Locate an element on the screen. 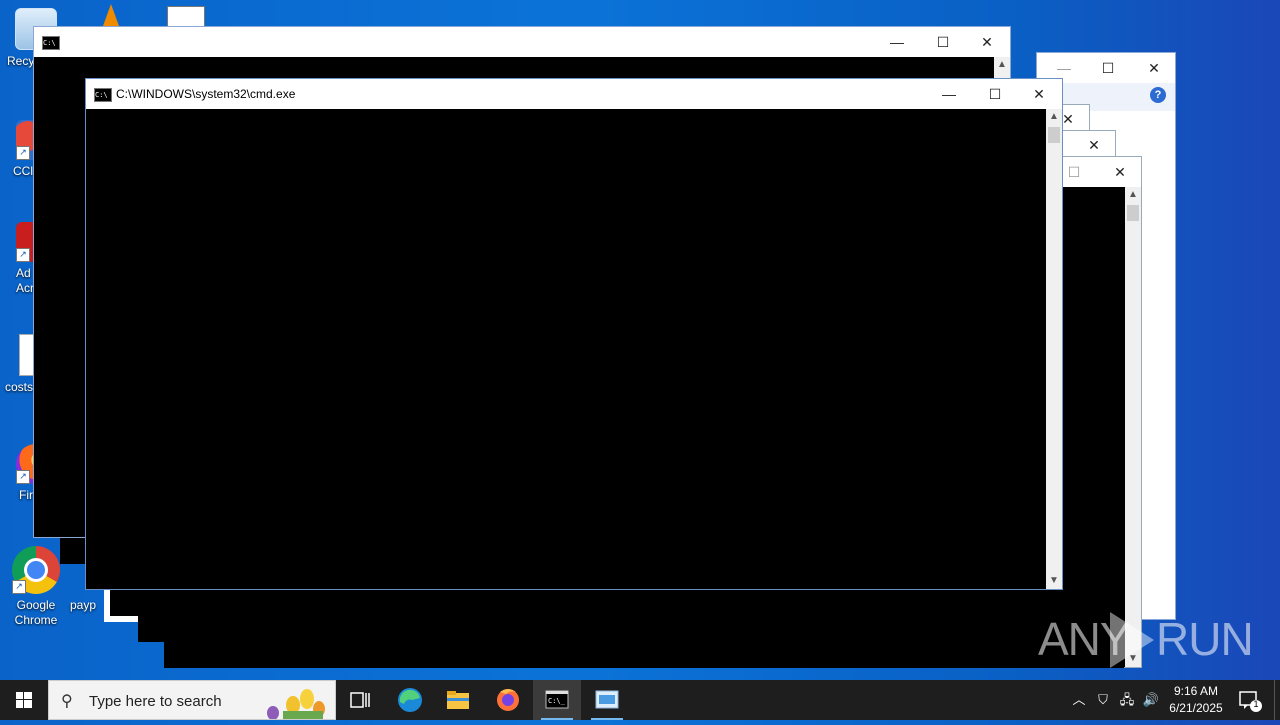  anyrun-watermark: ANY RUN is located at coordinates (1146, 640).